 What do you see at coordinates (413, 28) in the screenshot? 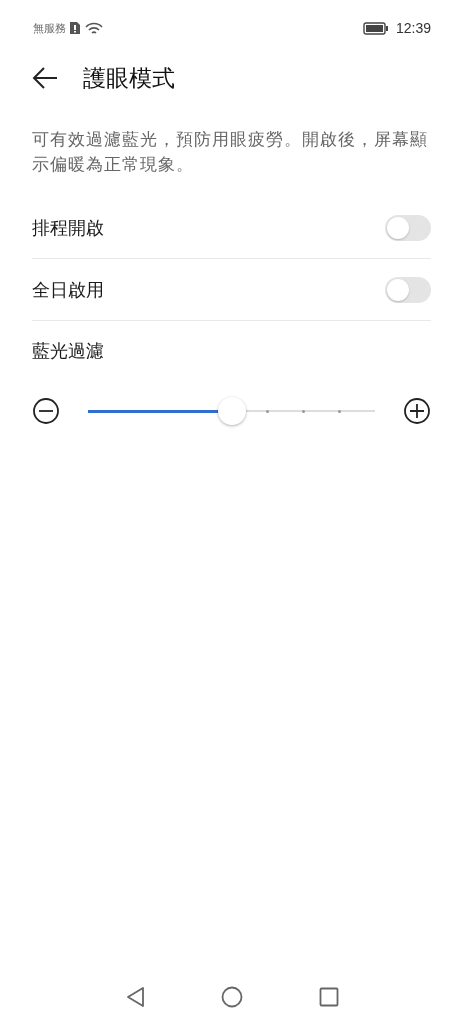
I see `clock-time: 12:39` at bounding box center [413, 28].